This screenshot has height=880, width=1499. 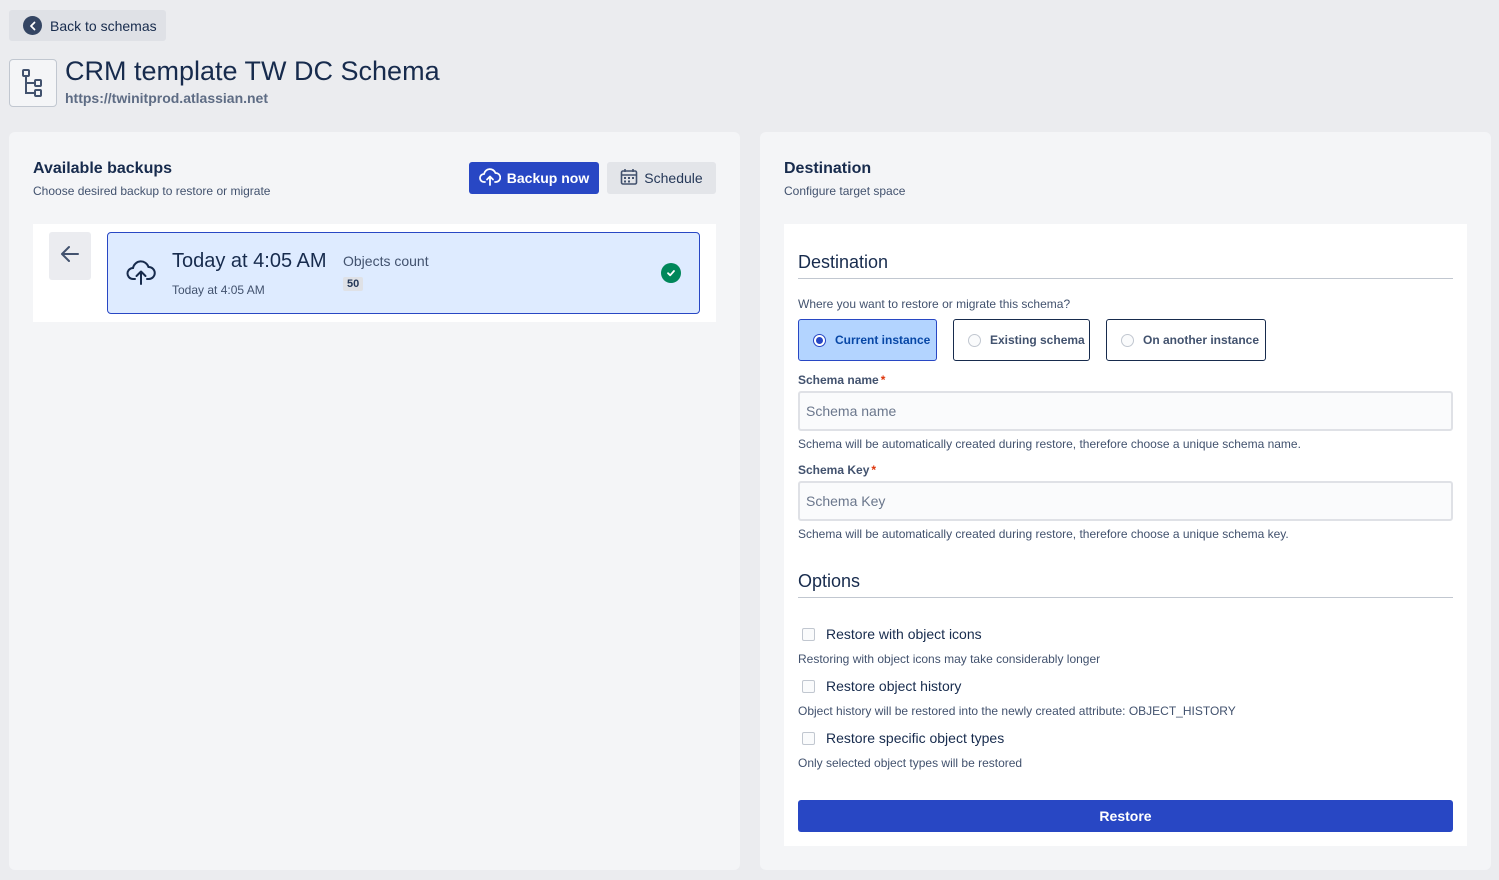 I want to click on option-label: Current instance, so click(x=883, y=340).